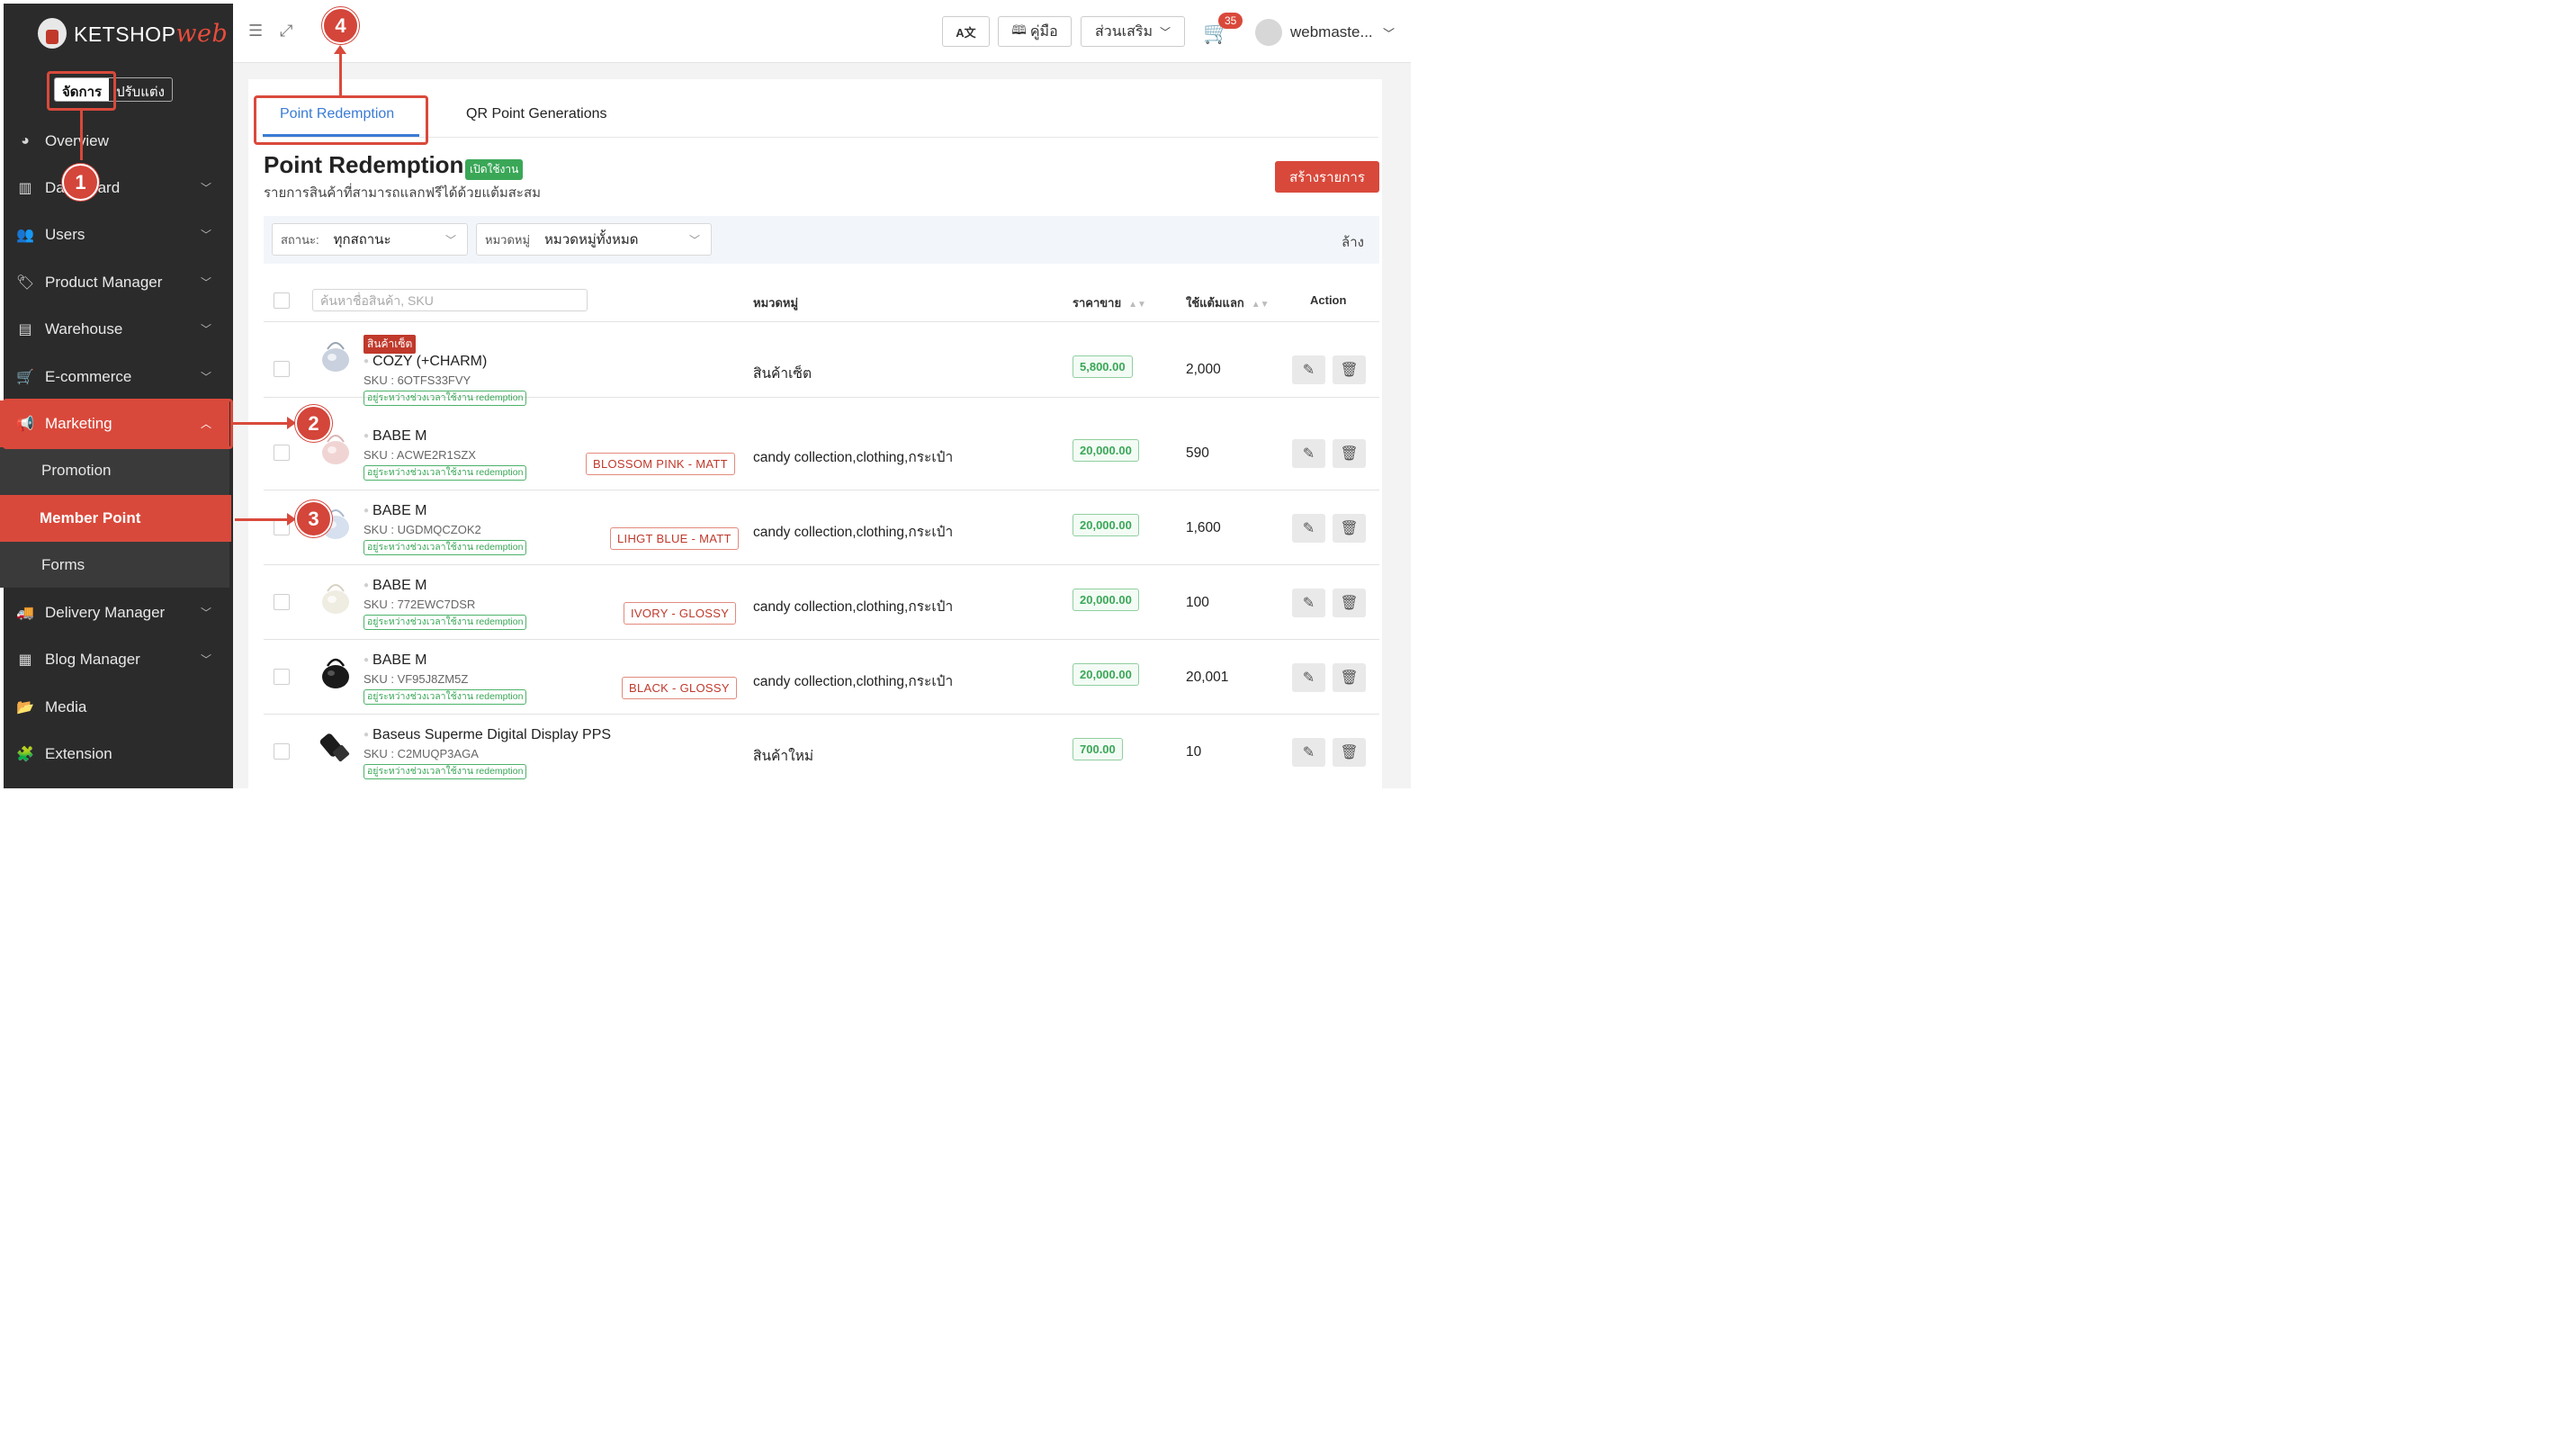 This screenshot has height=1439, width=2576. Describe the element at coordinates (1035, 31) in the screenshot. I see `manual-button: 🕮 คู่มือ` at that location.